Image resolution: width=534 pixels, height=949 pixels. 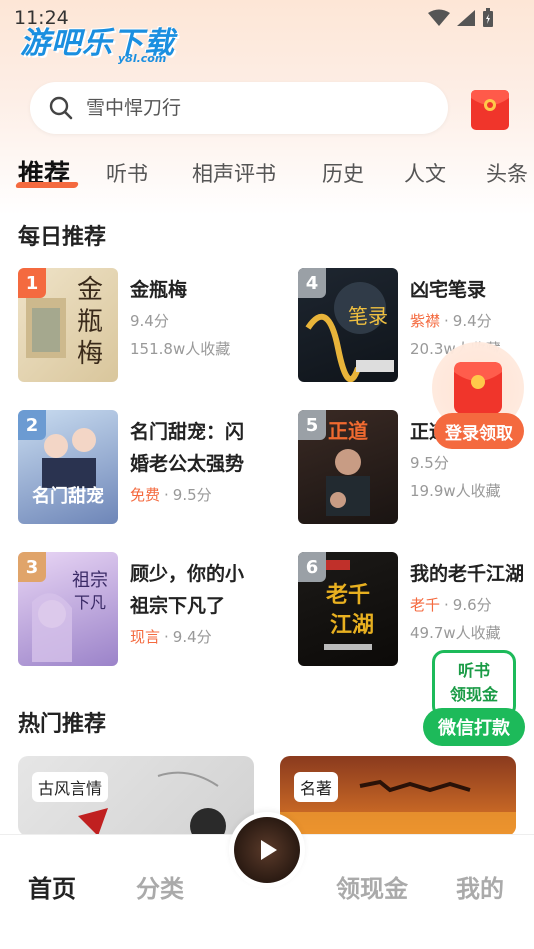 I want to click on category-tabs: 推荐 听书 相声评书 历史 人文 头条, so click(x=267, y=175).